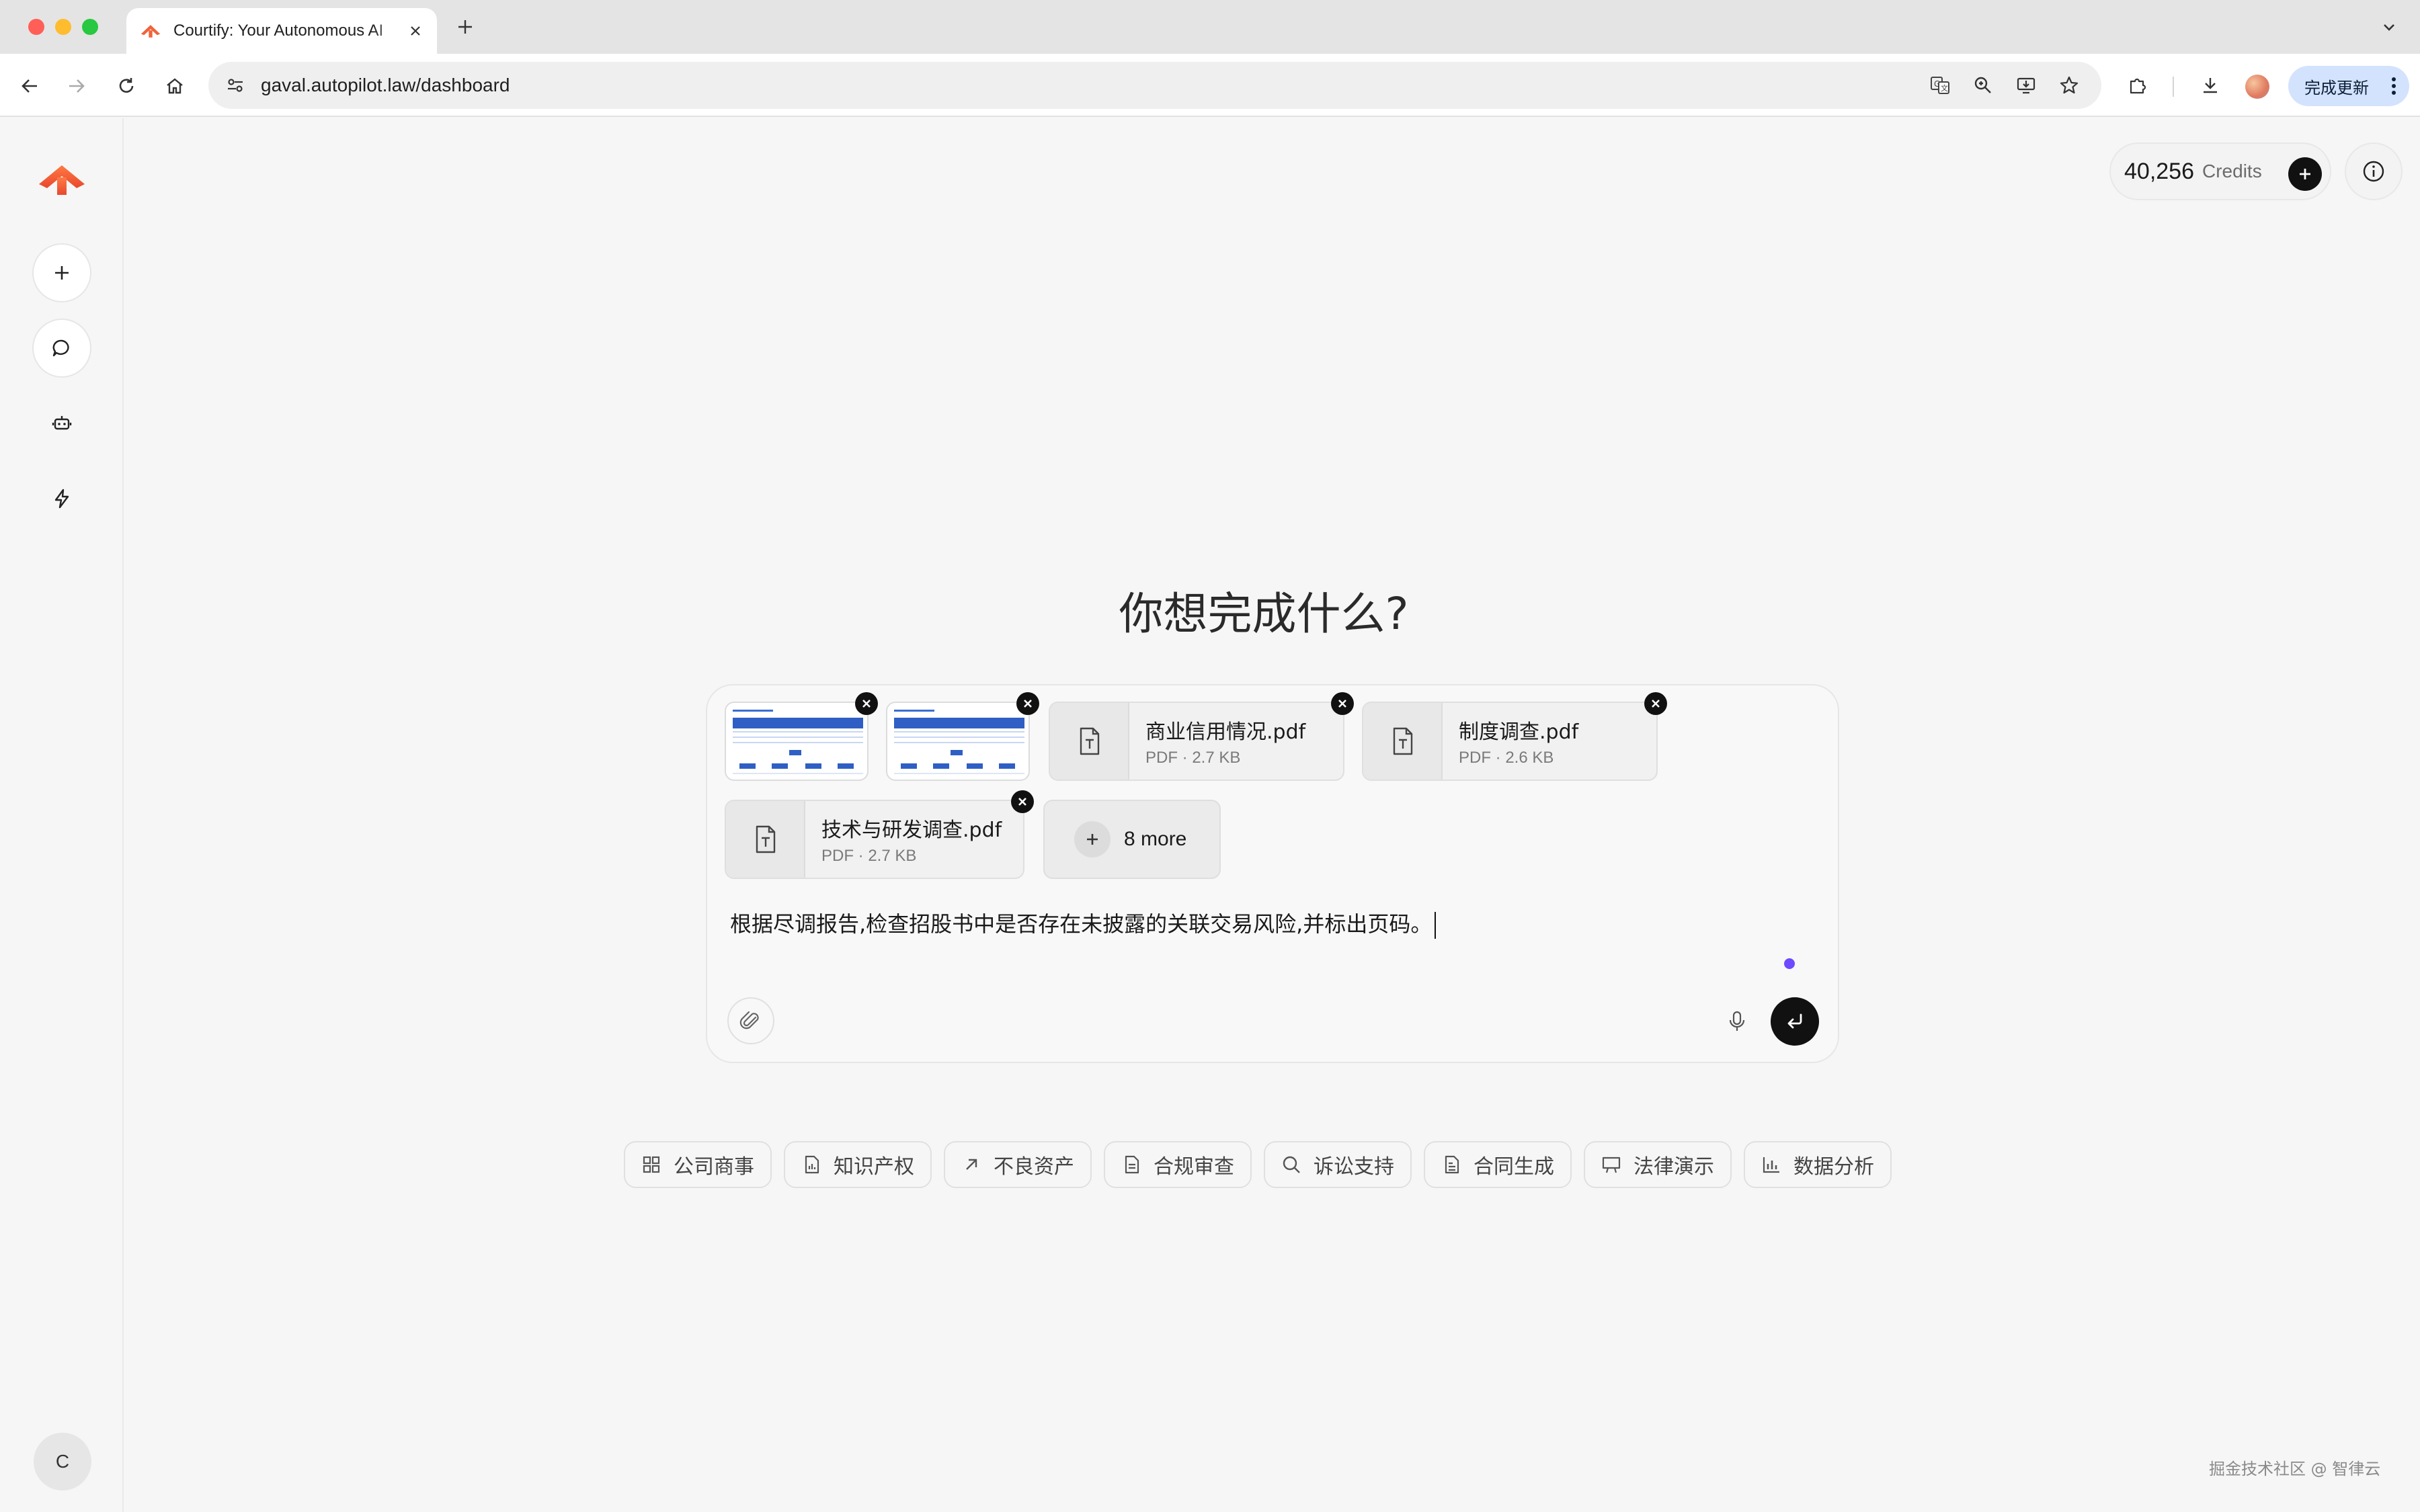 The image size is (2420, 1512). I want to click on browser-tab-active: Courtify: Your Autonomous AI, so click(281, 31).